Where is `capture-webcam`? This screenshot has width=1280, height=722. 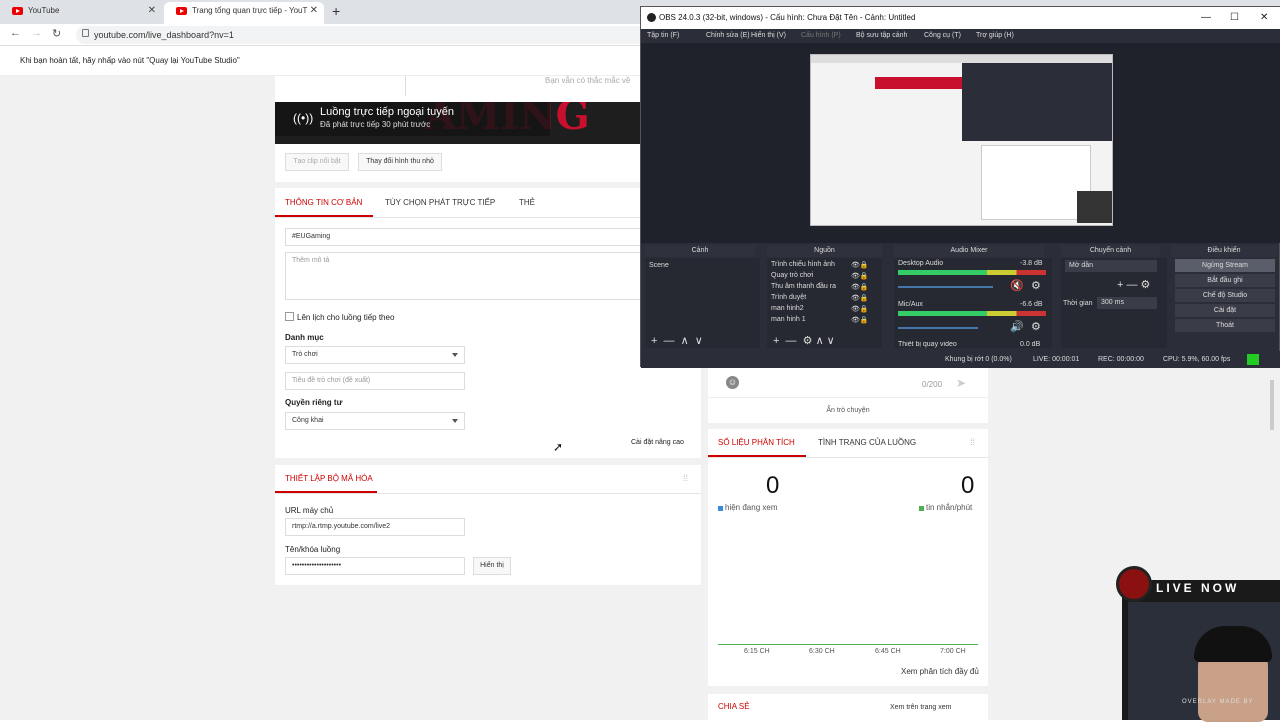 capture-webcam is located at coordinates (1094, 207).